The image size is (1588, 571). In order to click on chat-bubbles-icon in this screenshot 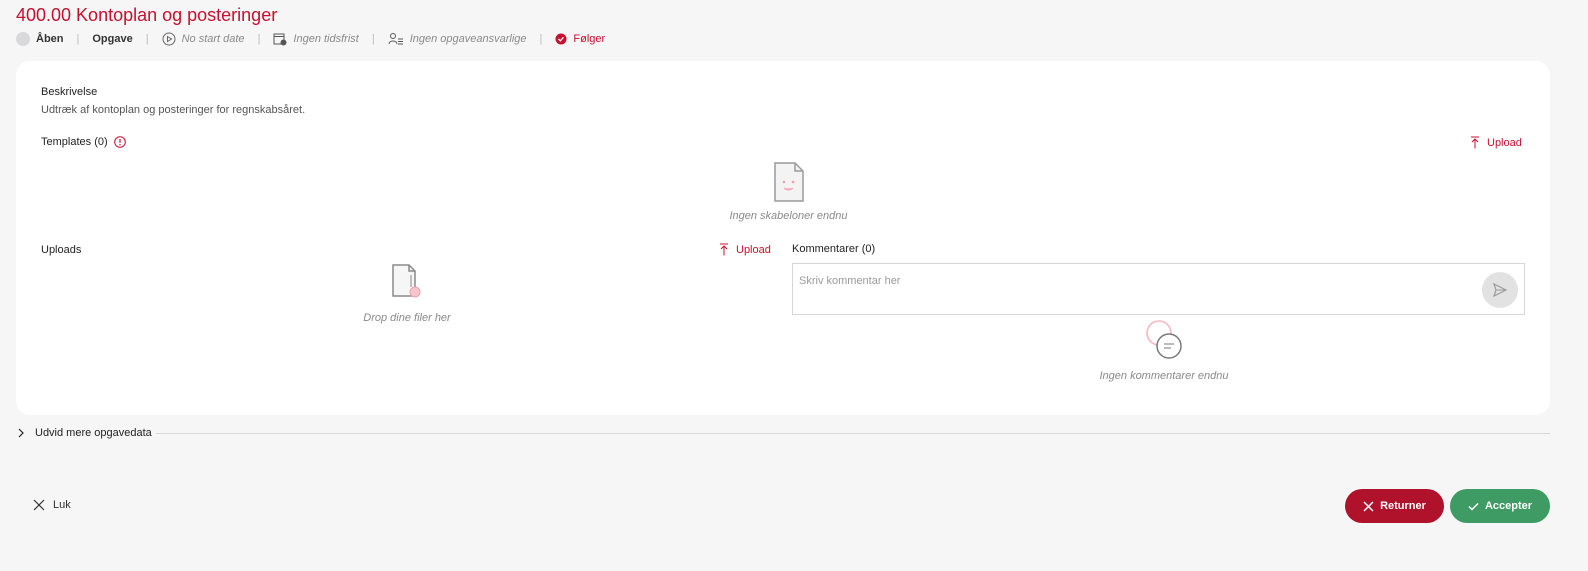, I will do `click(1164, 339)`.